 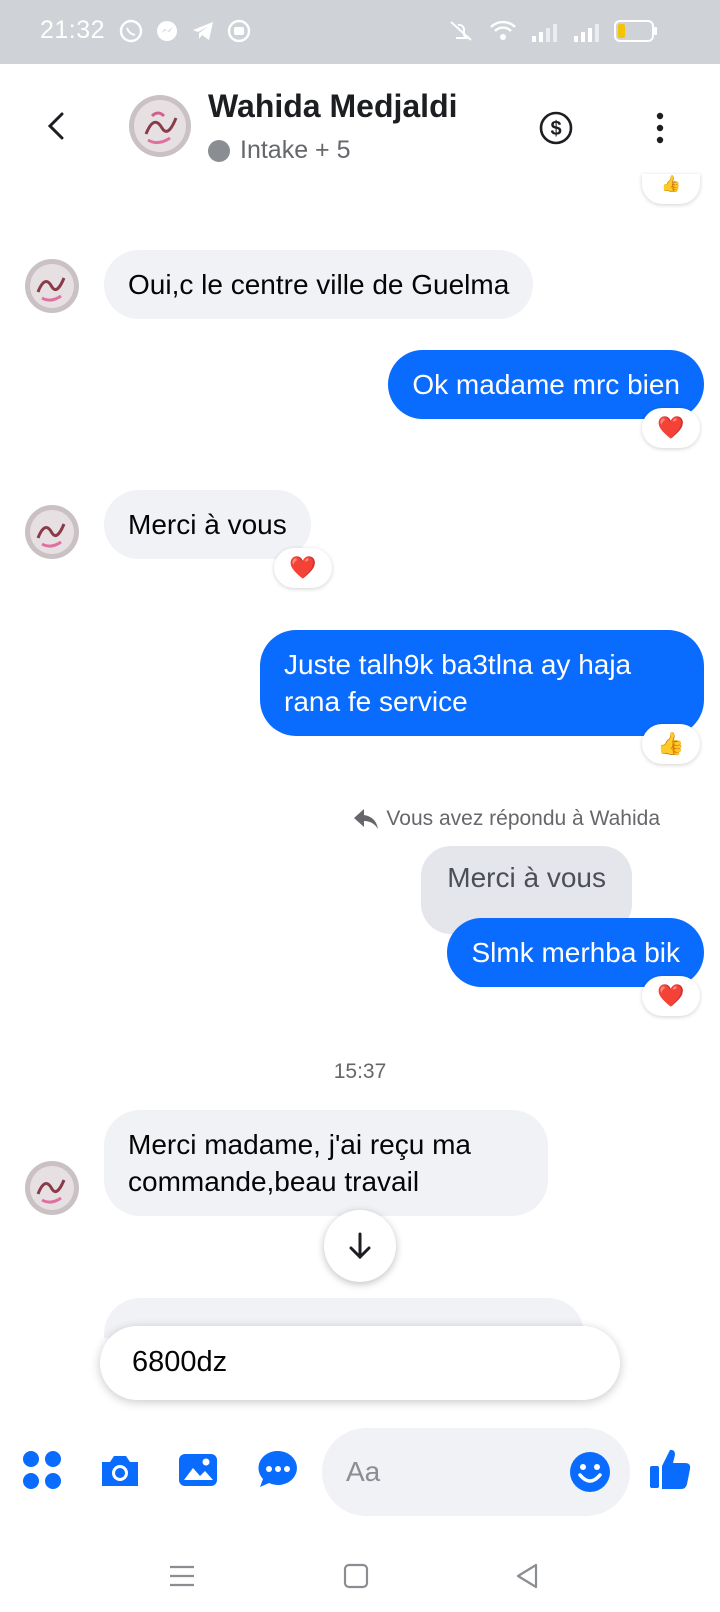 What do you see at coordinates (363, 1471) in the screenshot?
I see `message-input-placeholder: Aa` at bounding box center [363, 1471].